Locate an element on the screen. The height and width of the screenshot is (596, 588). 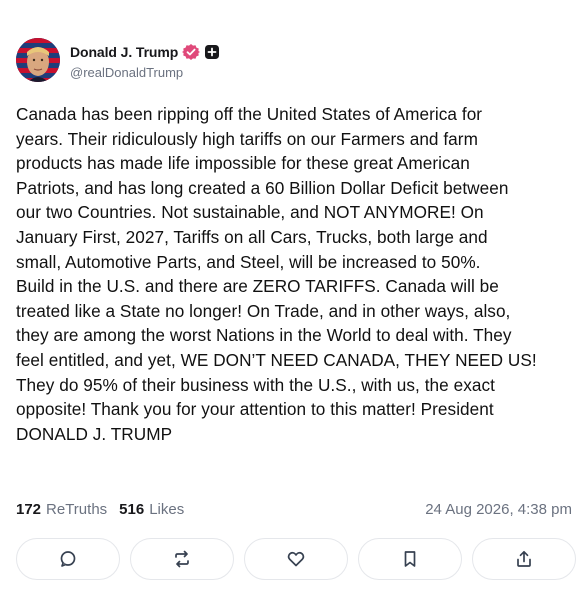
comment-icon is located at coordinates (68, 559).